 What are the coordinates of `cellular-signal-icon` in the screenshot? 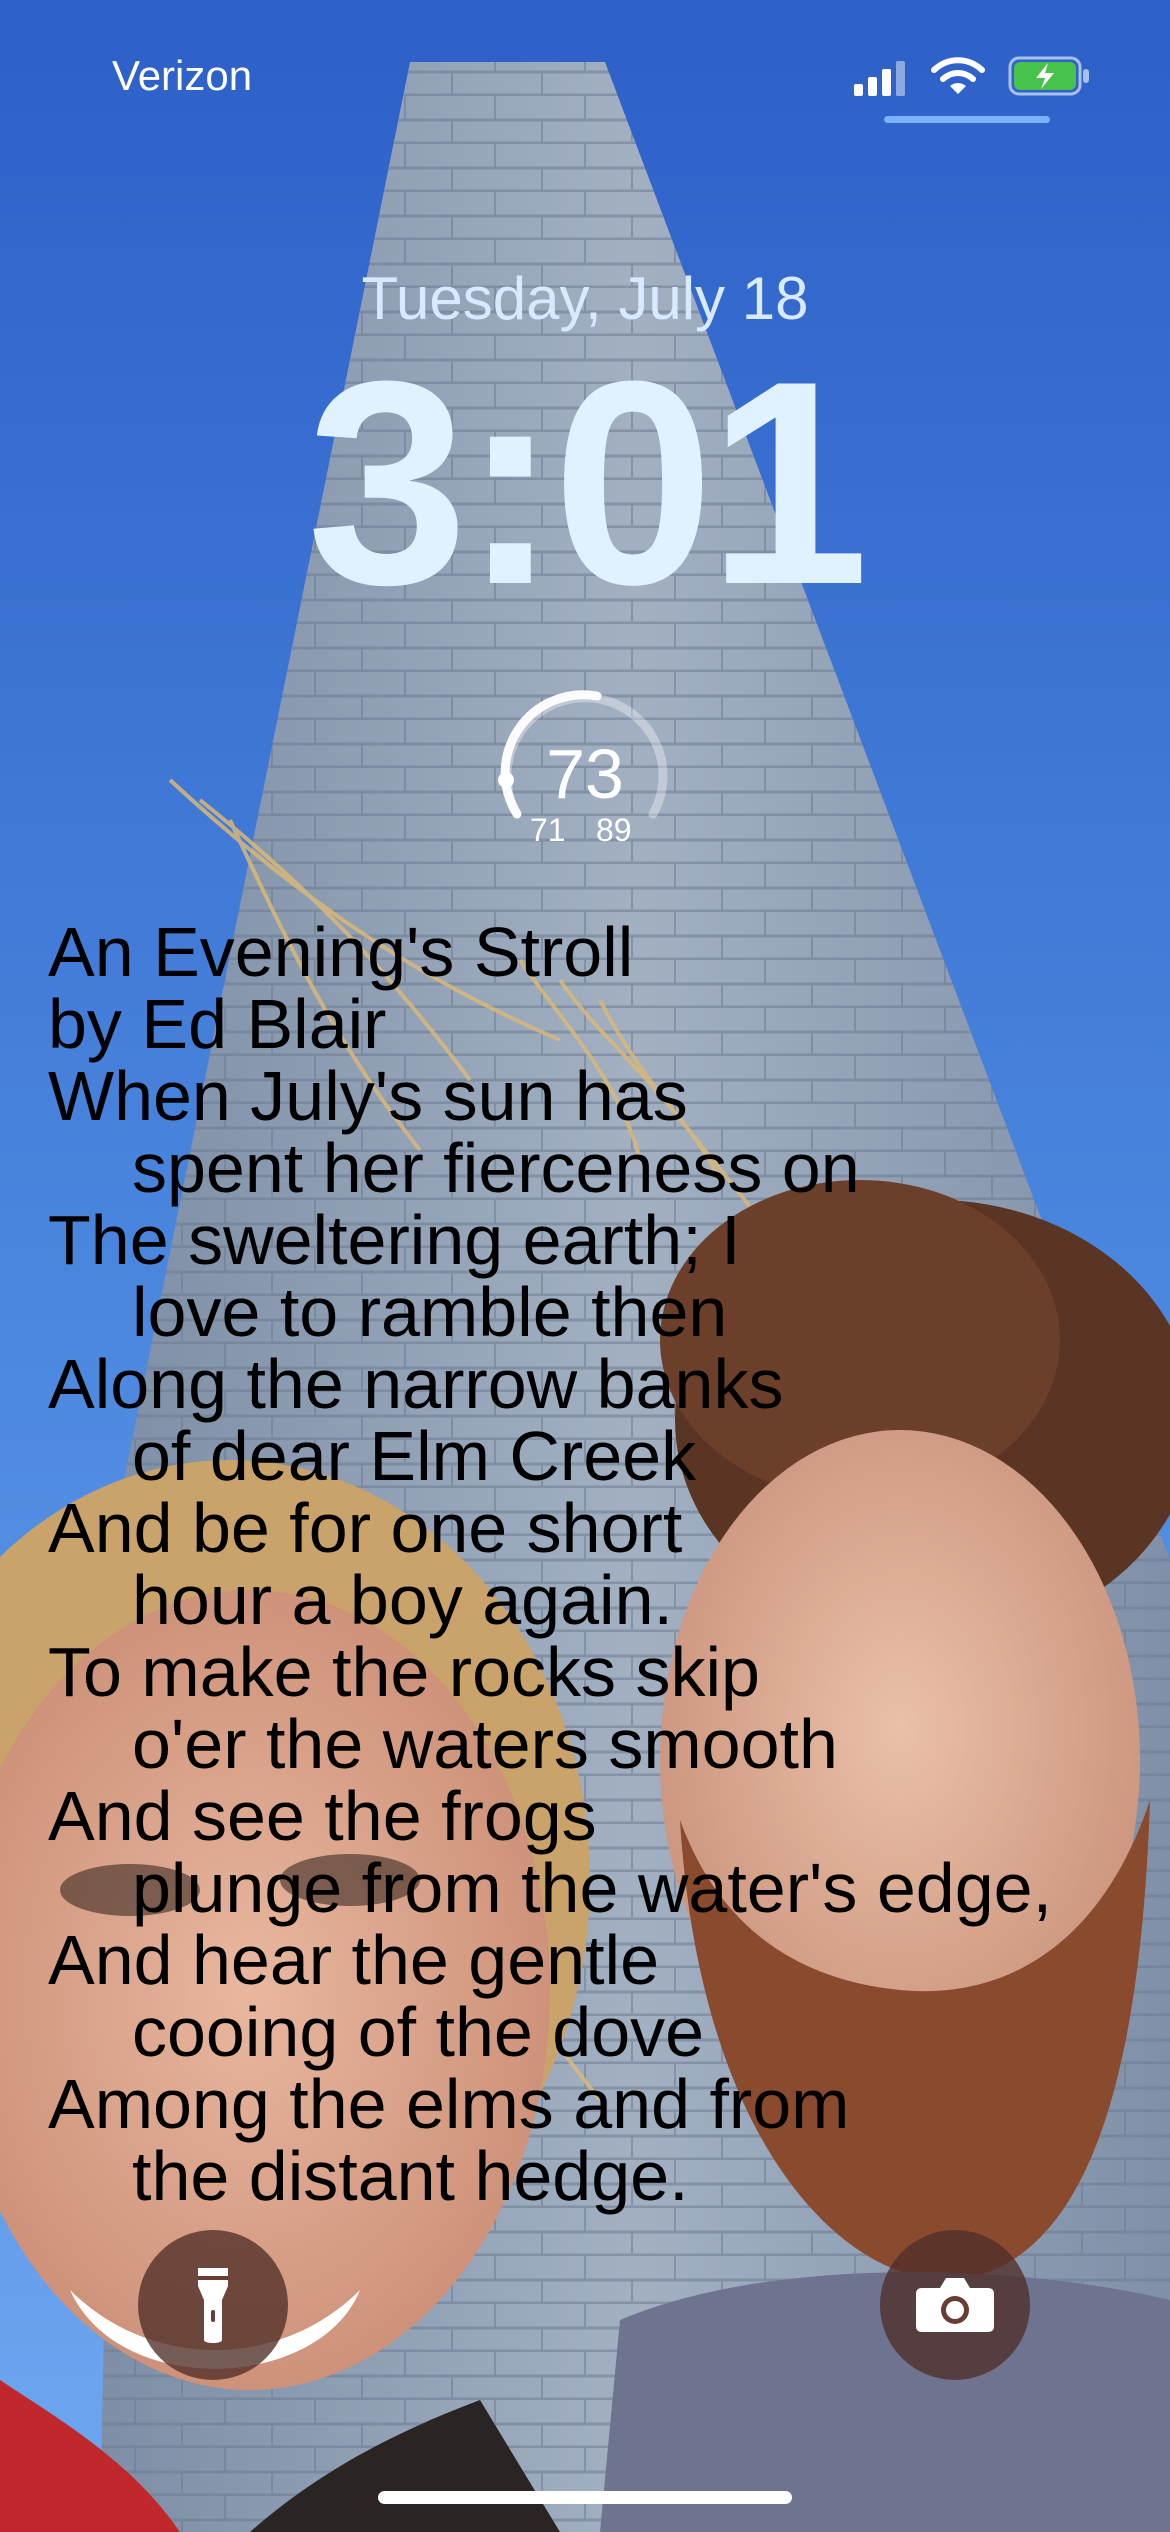 It's located at (882, 80).